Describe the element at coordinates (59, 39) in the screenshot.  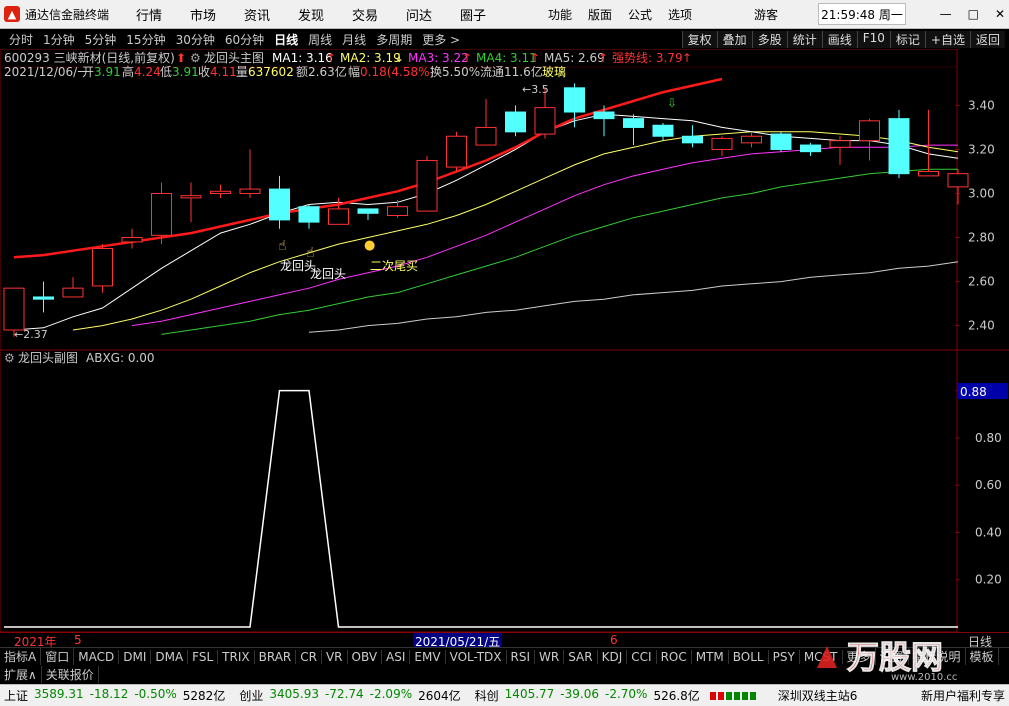
I see `period-tab-1: 1分钟` at that location.